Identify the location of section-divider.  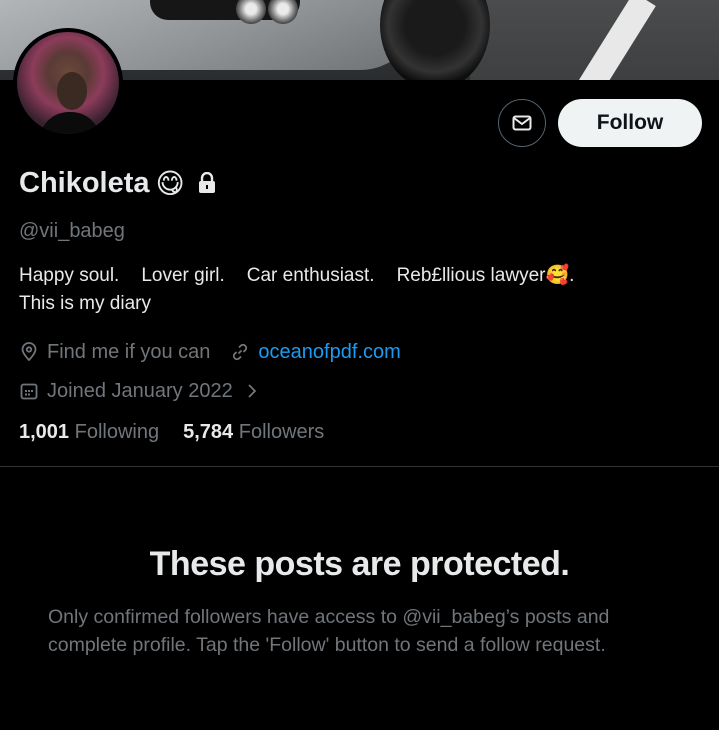
(359, 466).